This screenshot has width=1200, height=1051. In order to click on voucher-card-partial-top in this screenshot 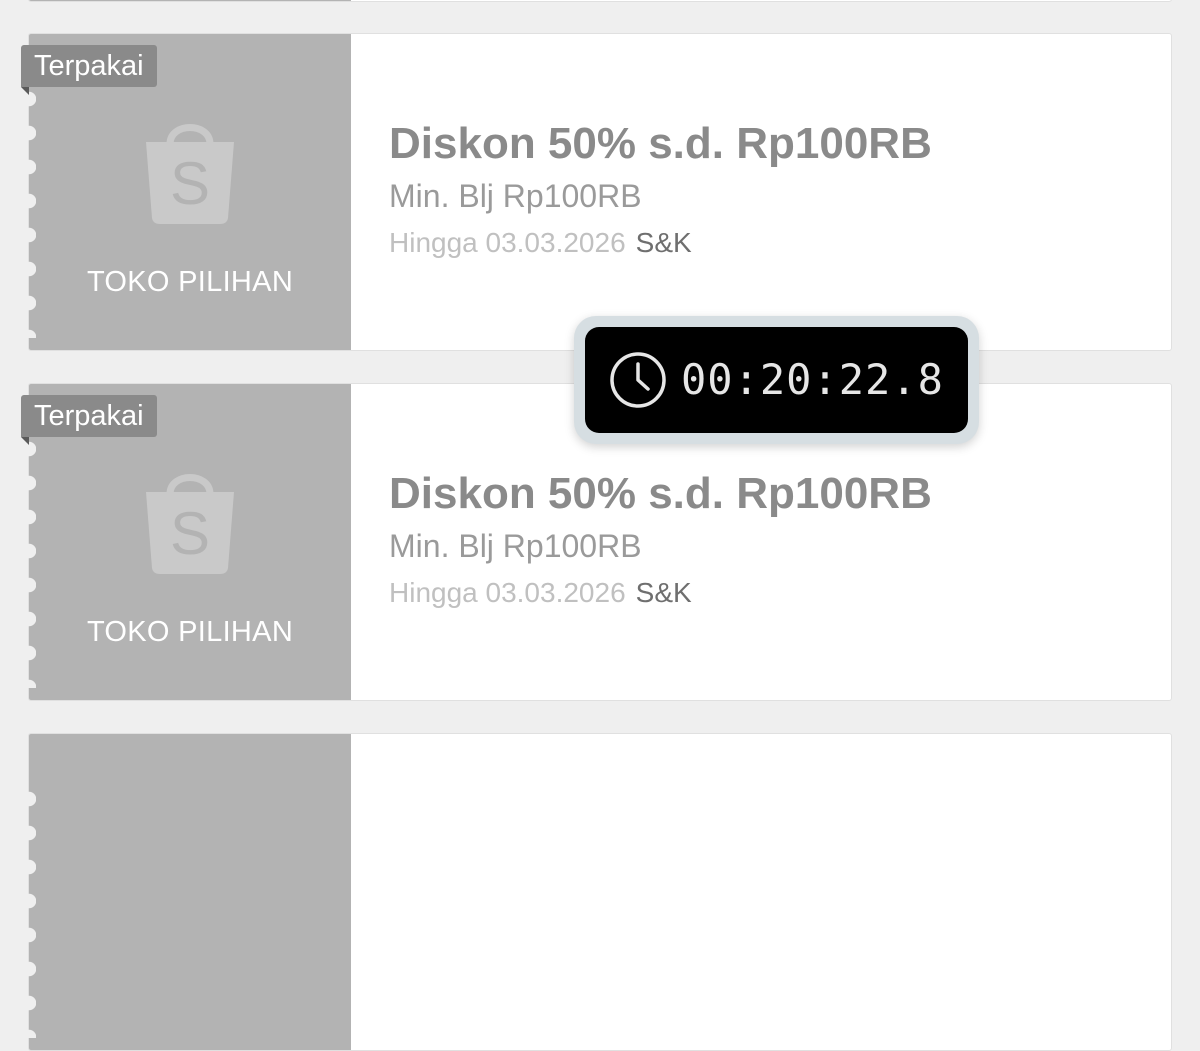, I will do `click(600, 1)`.